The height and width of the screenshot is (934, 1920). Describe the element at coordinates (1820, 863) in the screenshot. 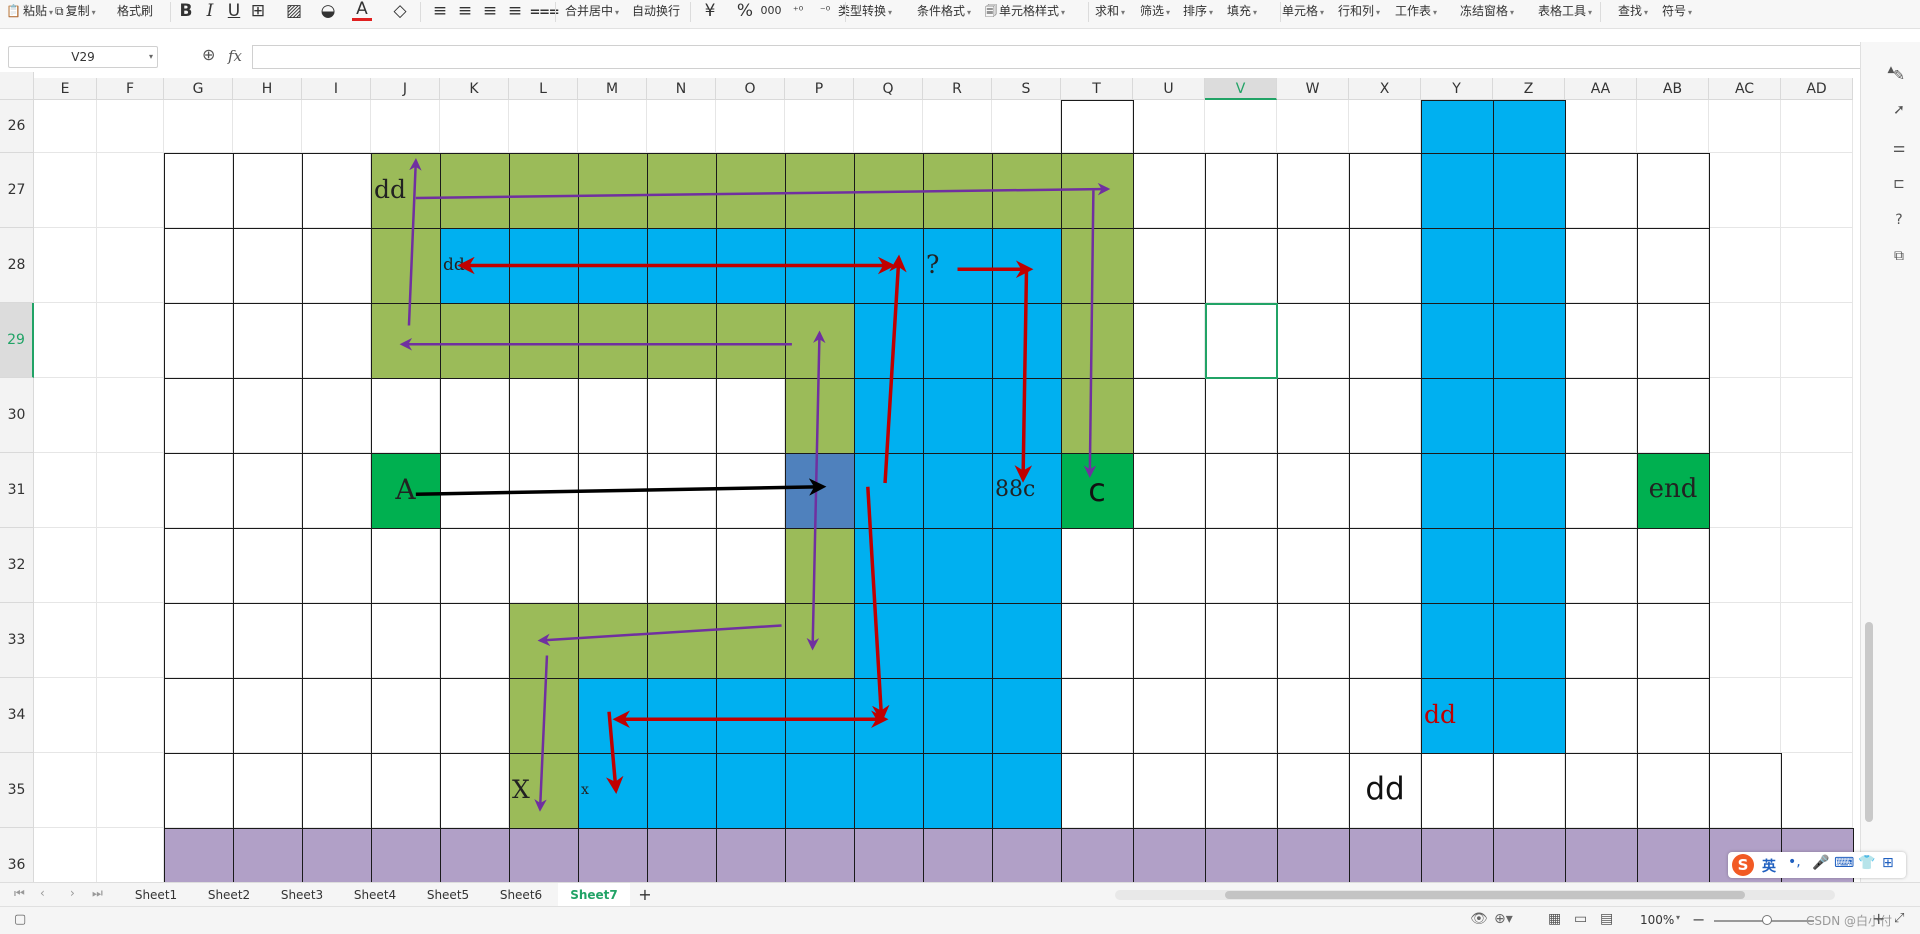

I see `ime-voice-icon: 🎤` at that location.